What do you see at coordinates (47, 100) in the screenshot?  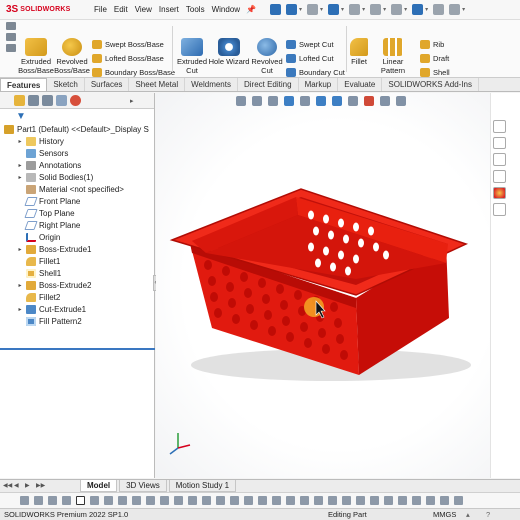 I see `configuration-manager-tab-icon` at bounding box center [47, 100].